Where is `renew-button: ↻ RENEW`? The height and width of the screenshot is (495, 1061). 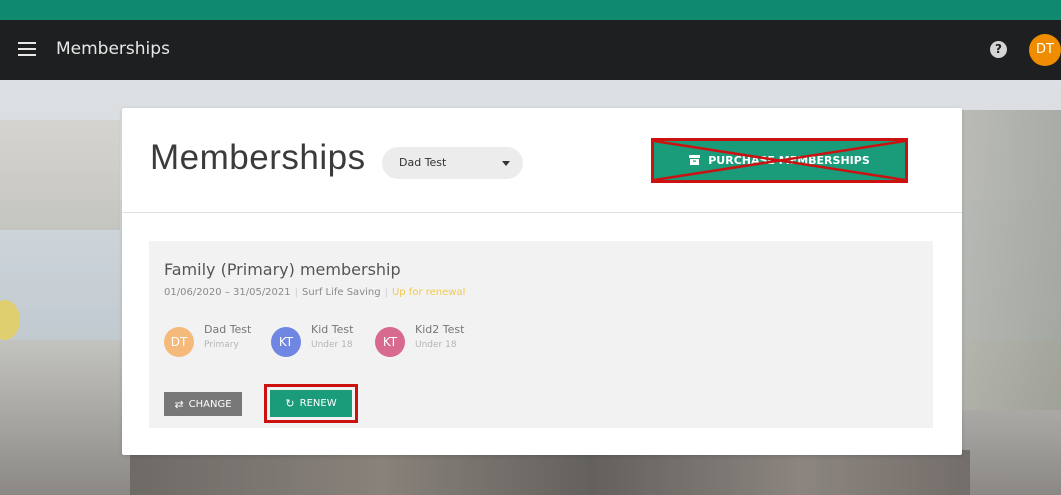
renew-button: ↻ RENEW is located at coordinates (311, 403).